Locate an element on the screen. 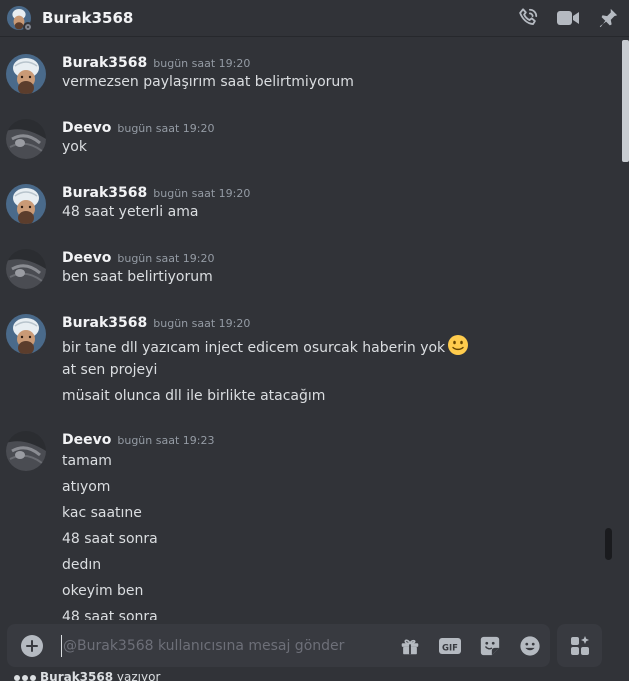 This screenshot has height=681, width=629. message-text: ben saat belirtiyorum is located at coordinates (137, 277).